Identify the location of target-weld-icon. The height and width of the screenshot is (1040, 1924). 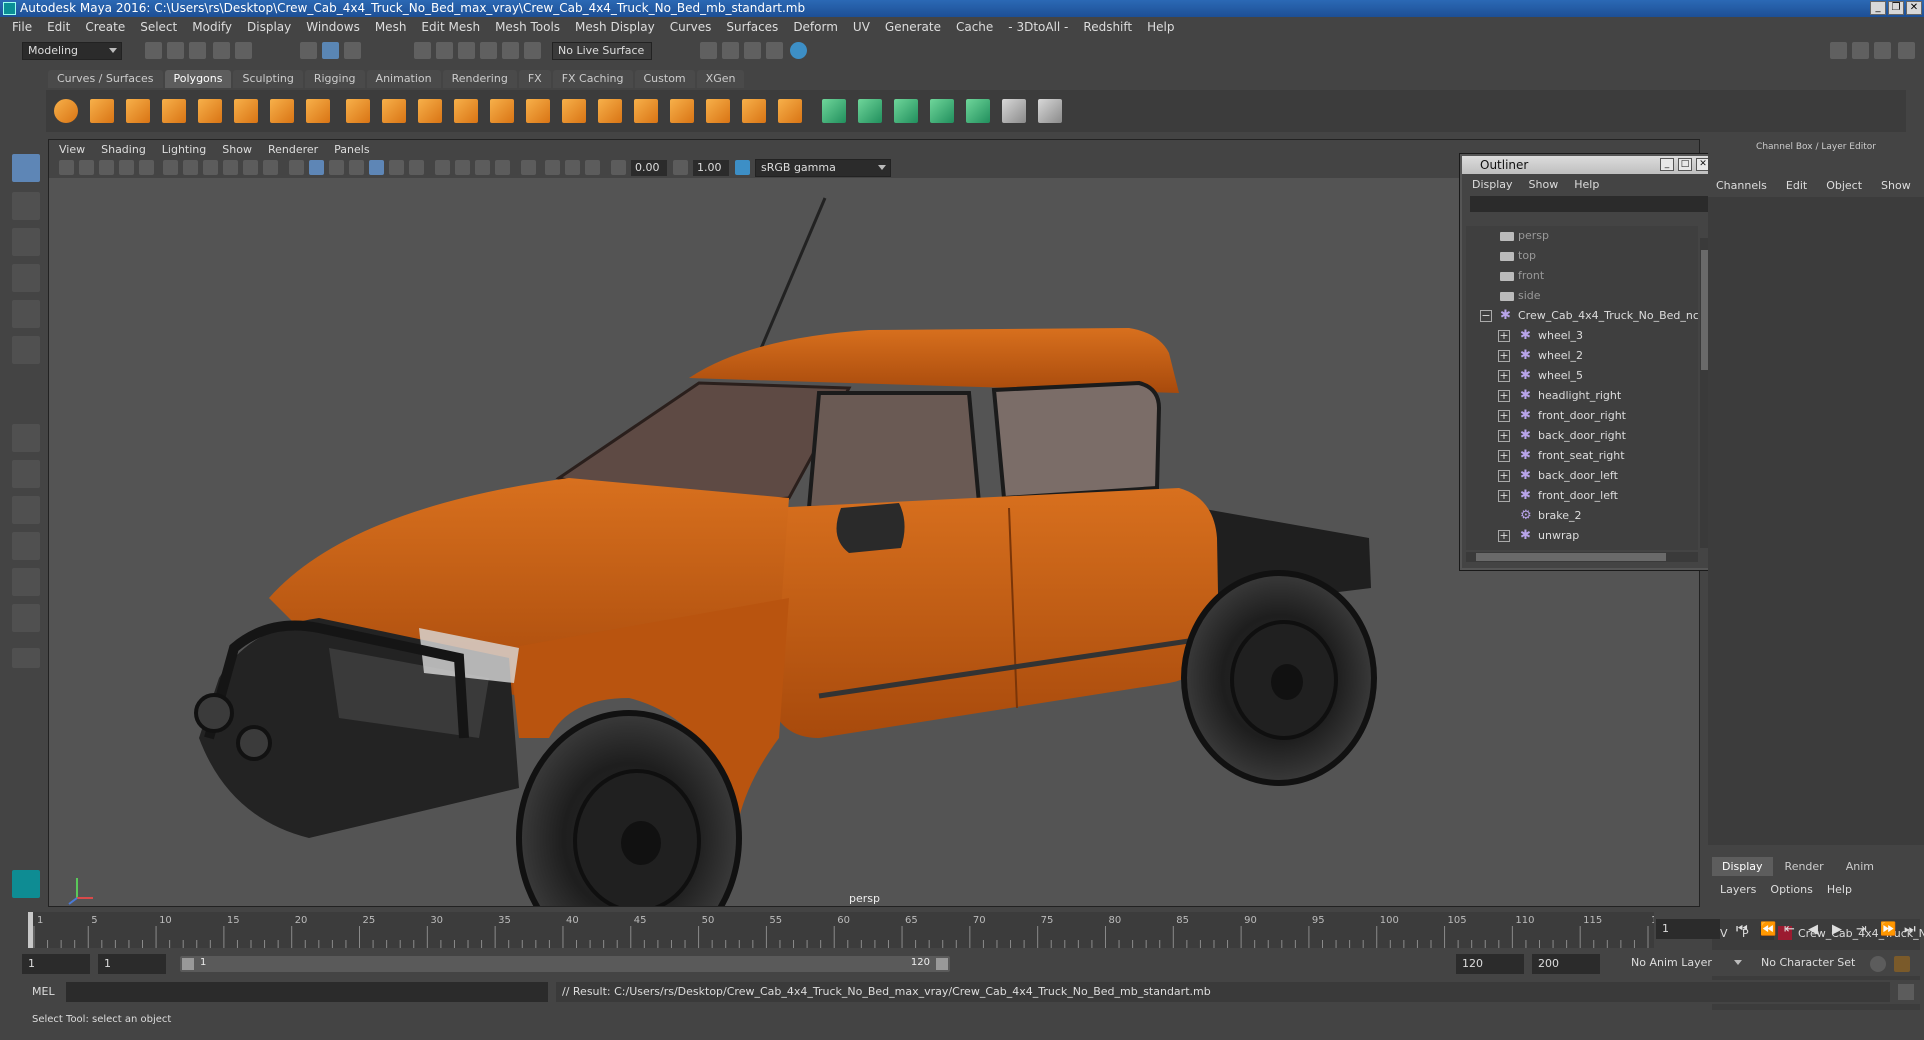
(790, 111).